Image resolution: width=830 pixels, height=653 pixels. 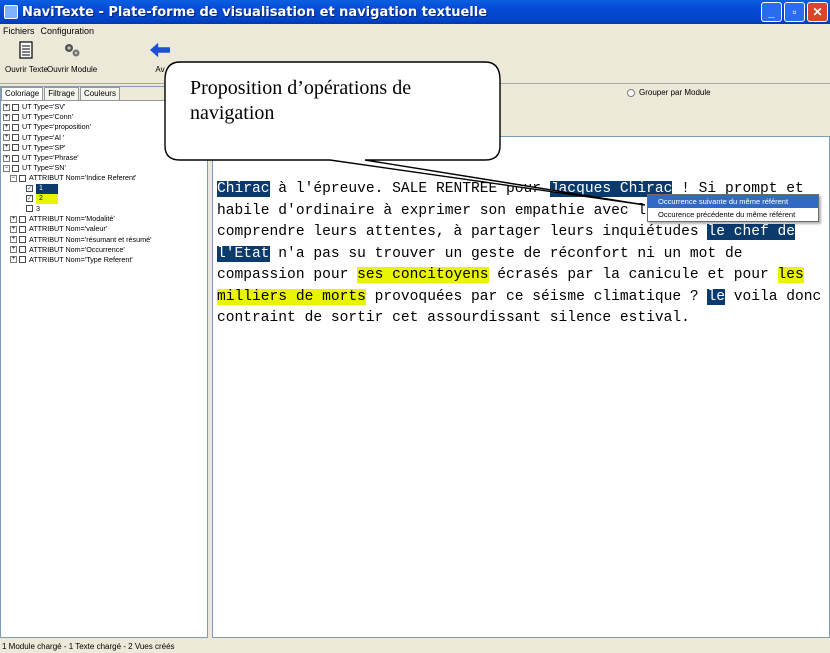 I want to click on maximize-button: ▫, so click(x=794, y=12).